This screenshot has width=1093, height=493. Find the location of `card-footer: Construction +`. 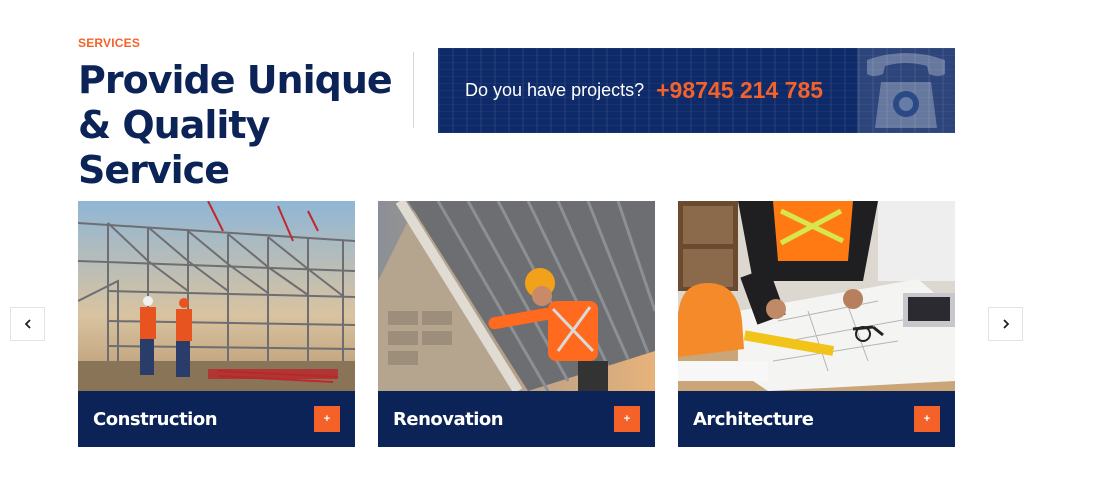

card-footer: Construction + is located at coordinates (216, 419).